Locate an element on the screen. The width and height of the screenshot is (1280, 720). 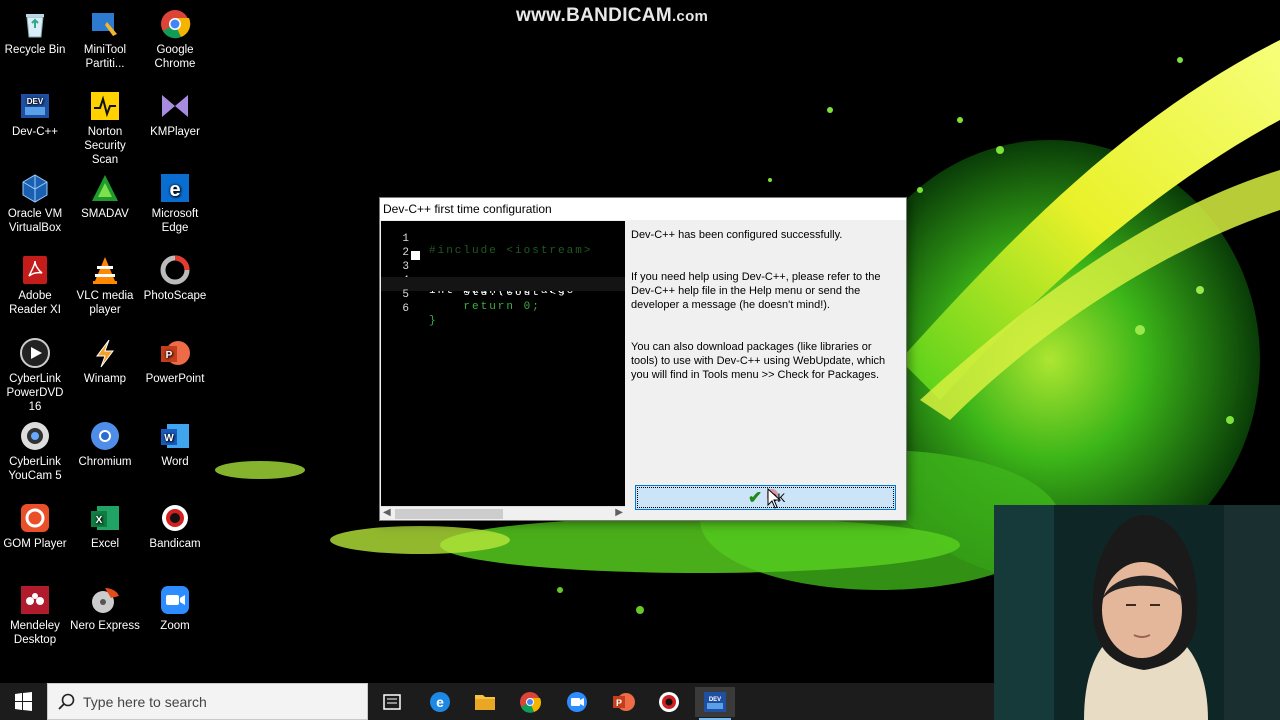
icon-label: Nero Express is located at coordinates (105, 626).